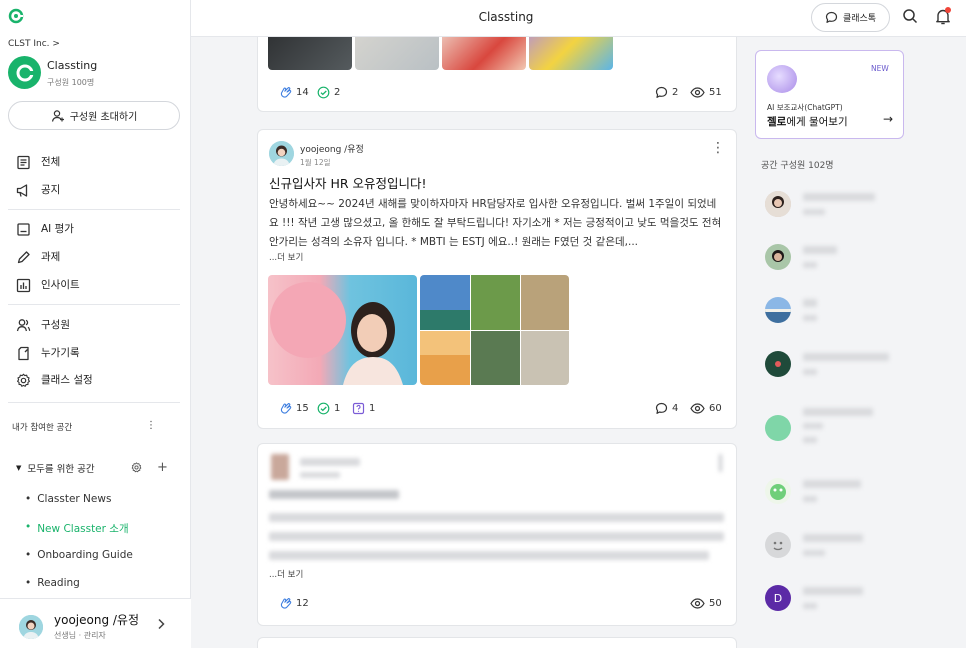 Image resolution: width=966 pixels, height=648 pixels. What do you see at coordinates (38, 162) in the screenshot?
I see `nav-all: 전체` at bounding box center [38, 162].